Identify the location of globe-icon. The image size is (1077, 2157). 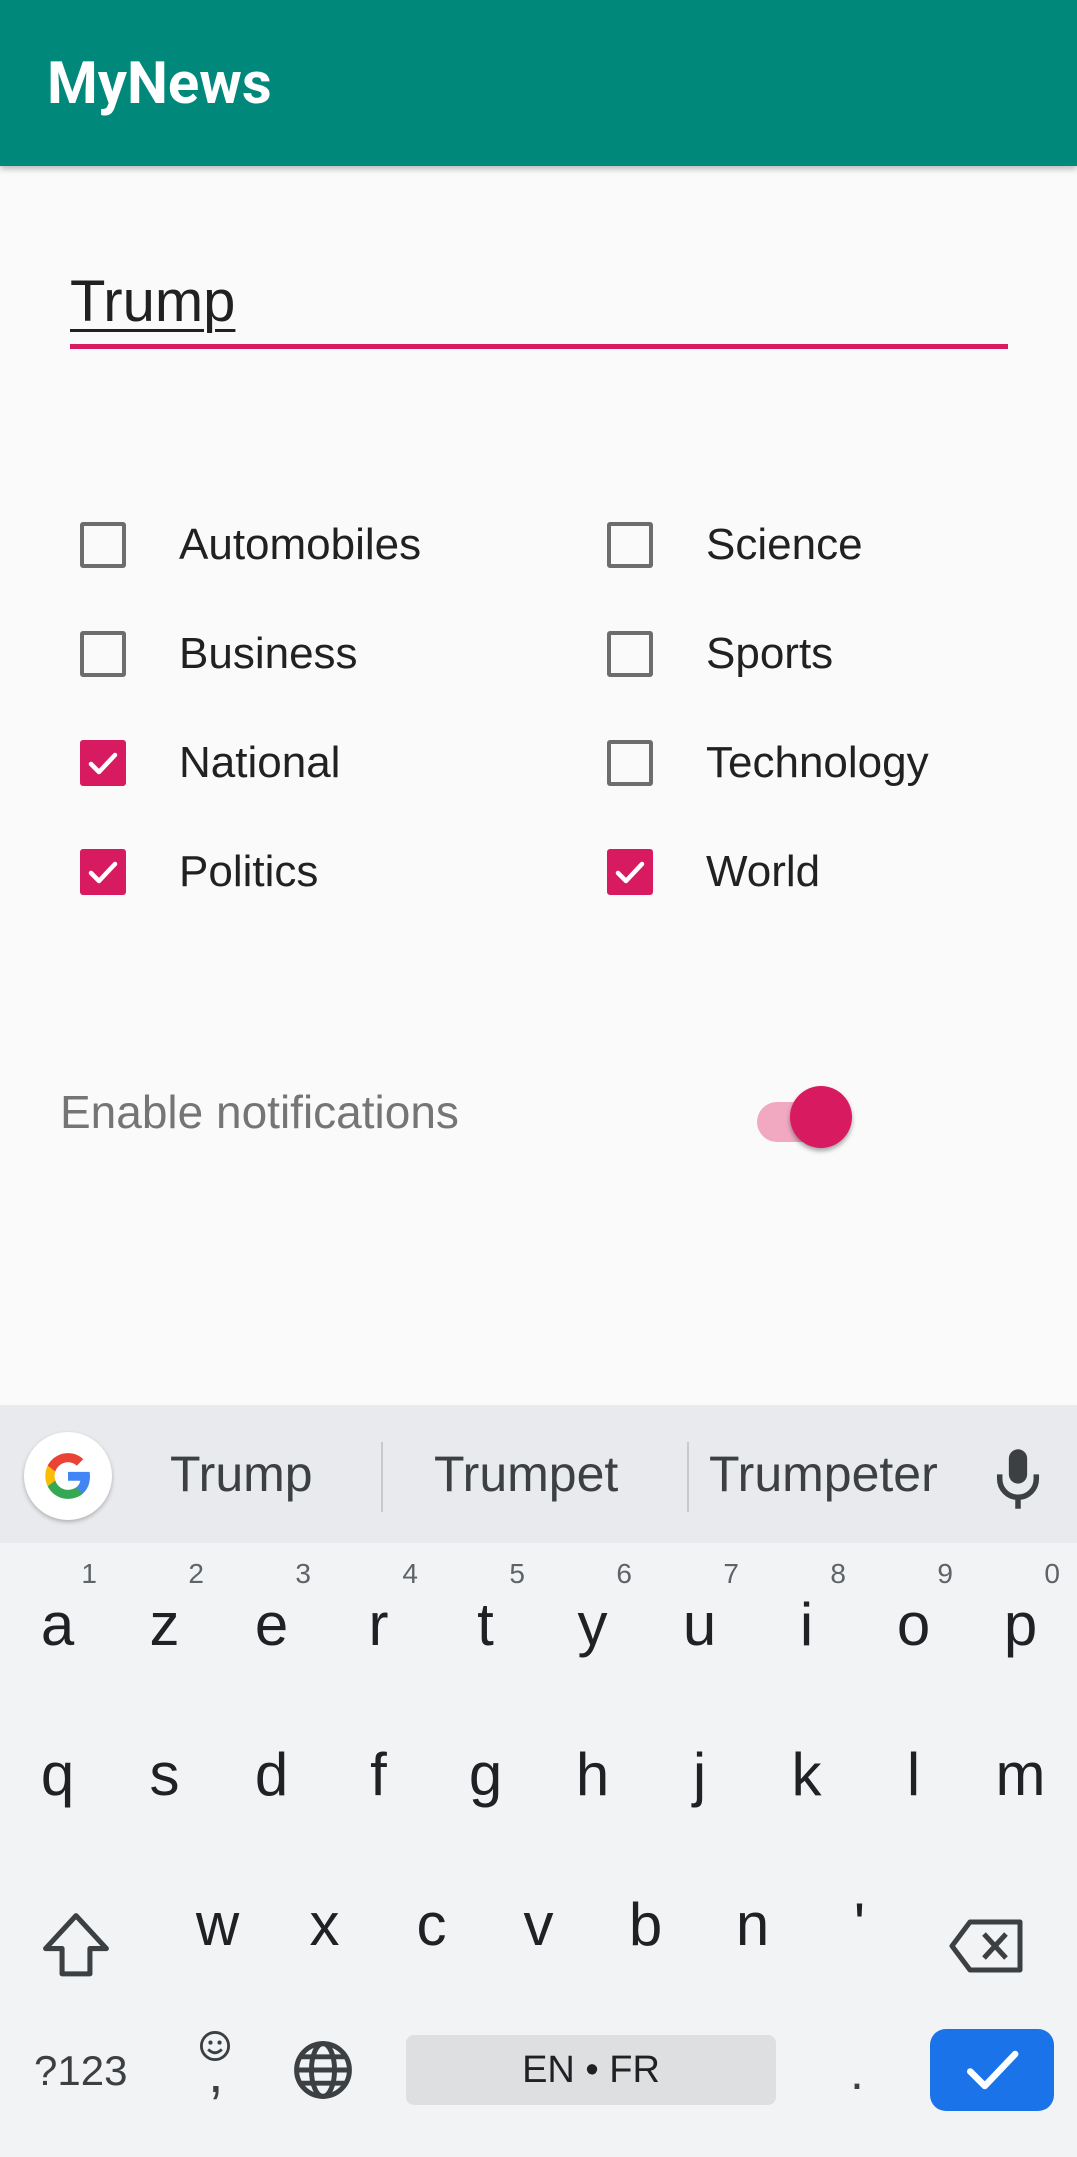
(323, 2070).